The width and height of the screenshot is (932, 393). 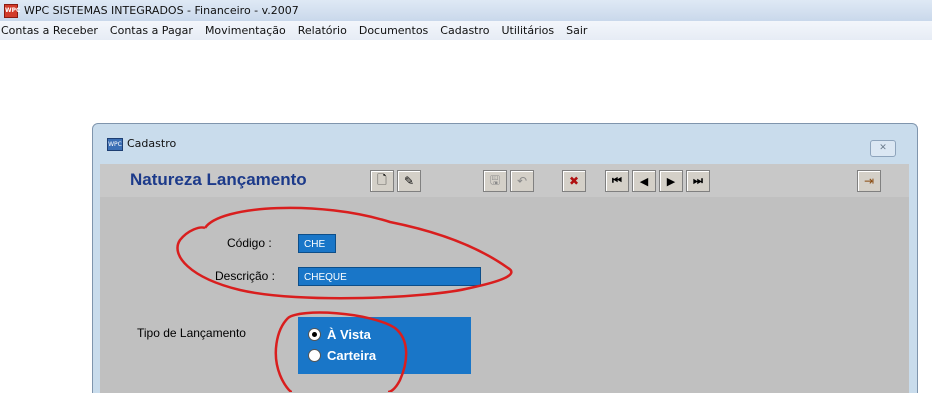 I want to click on exit-button: ⇥, so click(x=869, y=181).